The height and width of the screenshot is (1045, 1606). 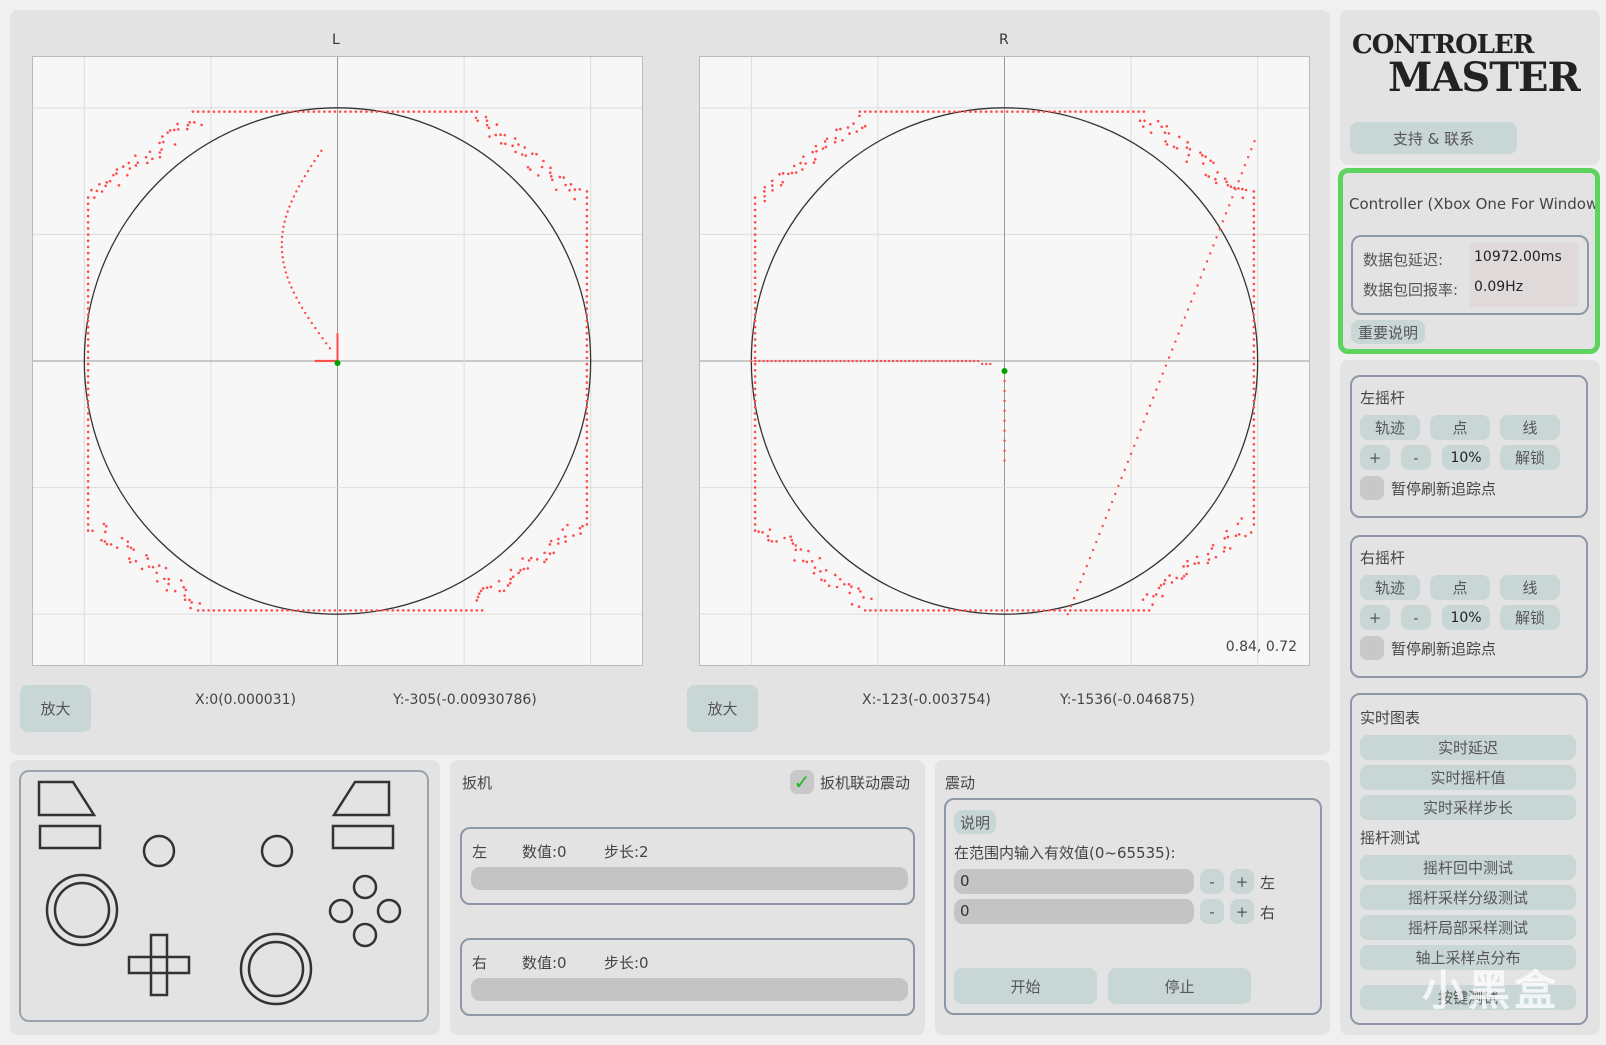 What do you see at coordinates (1433, 138) in the screenshot?
I see `support-button: 支持 & 联系` at bounding box center [1433, 138].